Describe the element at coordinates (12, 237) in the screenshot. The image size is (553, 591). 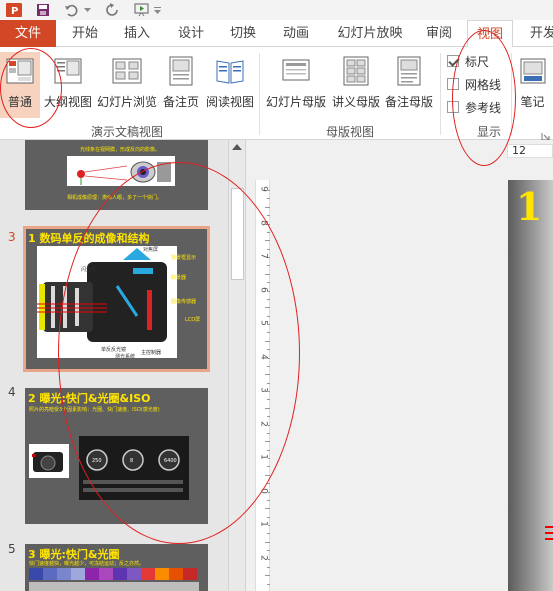
I see `slide-number: 3` at that location.